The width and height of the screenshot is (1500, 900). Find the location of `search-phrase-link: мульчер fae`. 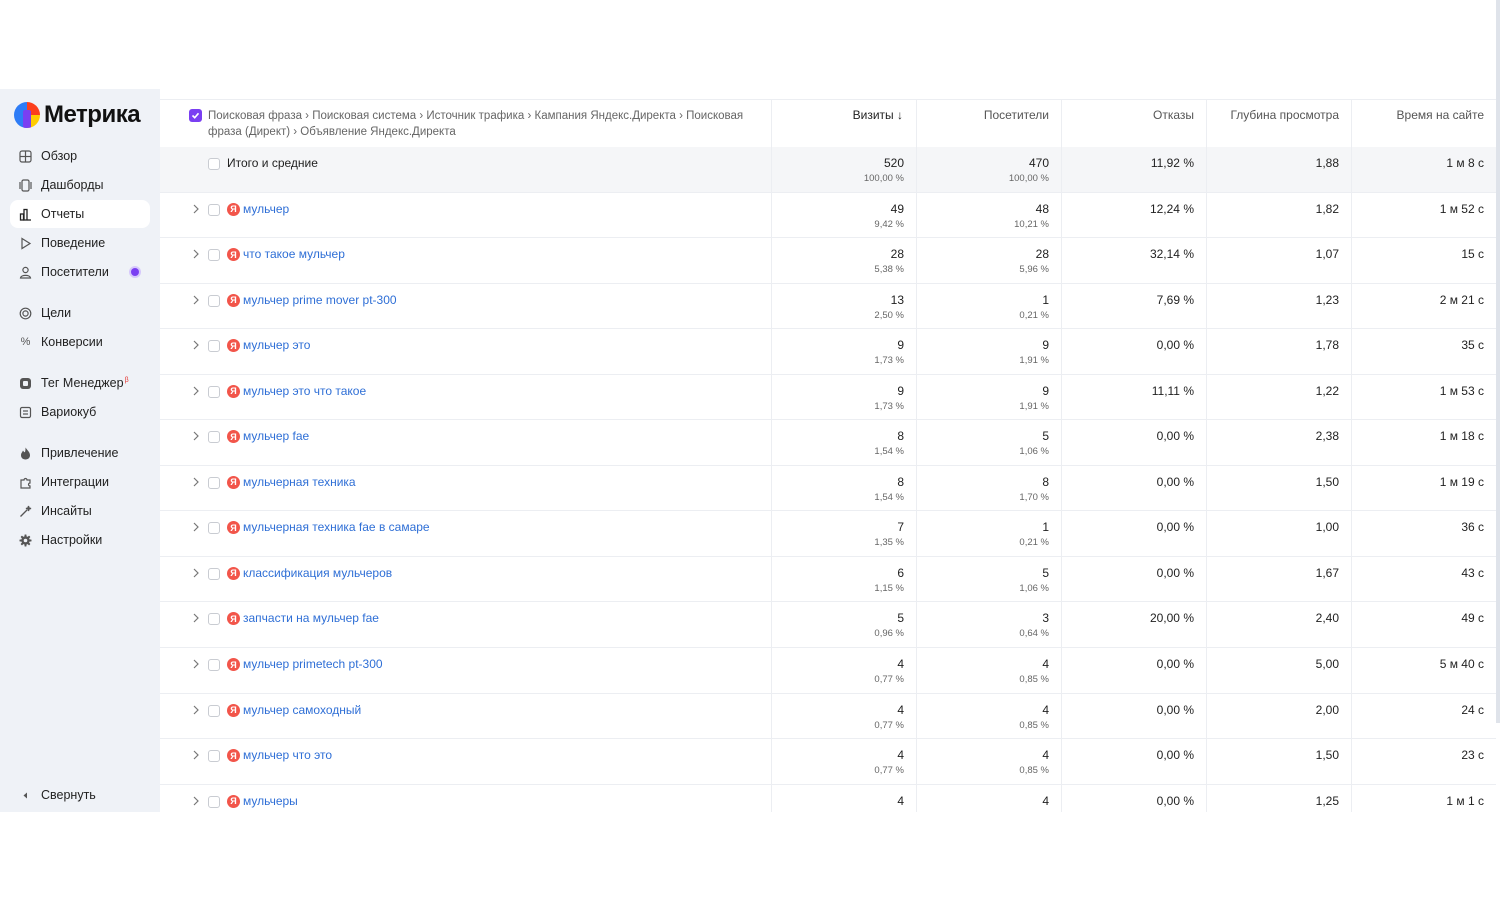

search-phrase-link: мульчер fae is located at coordinates (276, 436).